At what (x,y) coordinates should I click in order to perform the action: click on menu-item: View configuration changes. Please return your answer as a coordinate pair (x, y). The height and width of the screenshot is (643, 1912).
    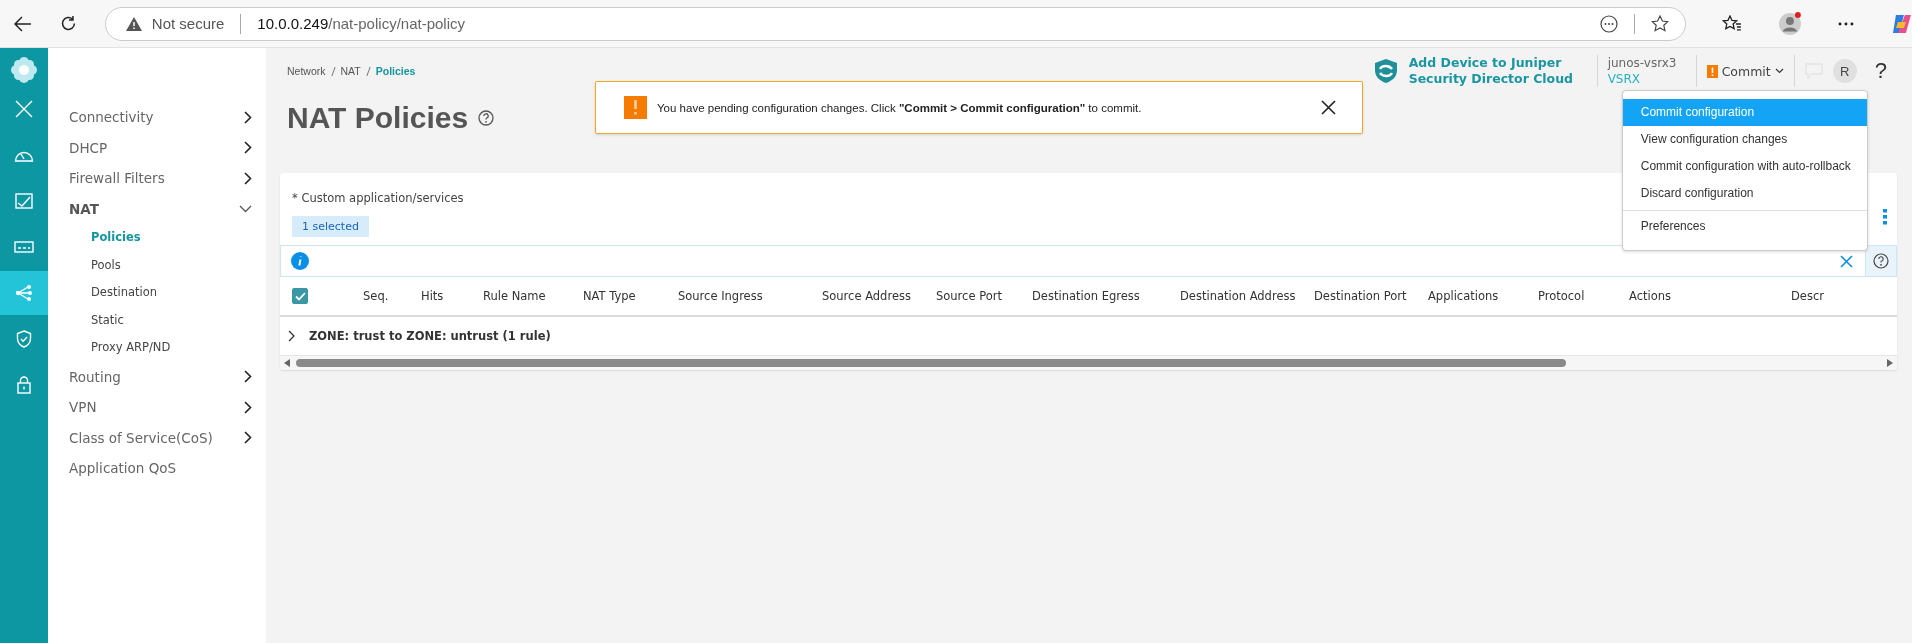
    Looking at the image, I should click on (1744, 139).